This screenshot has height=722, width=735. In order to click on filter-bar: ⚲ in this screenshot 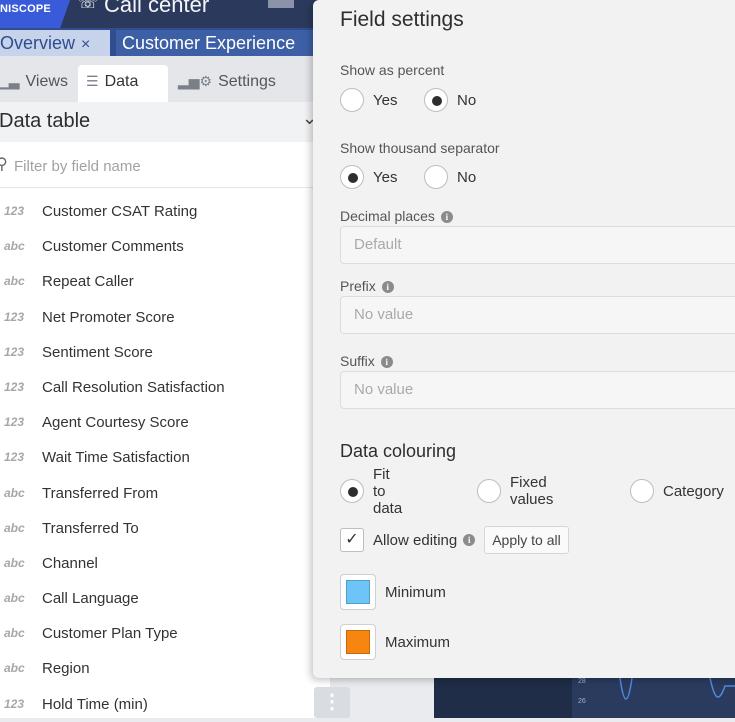, I will do `click(165, 167)`.